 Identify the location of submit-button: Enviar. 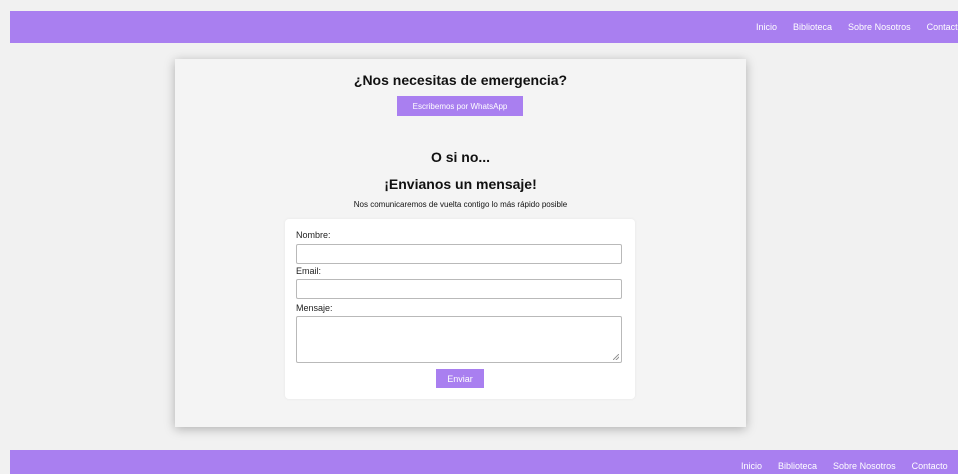
(460, 378).